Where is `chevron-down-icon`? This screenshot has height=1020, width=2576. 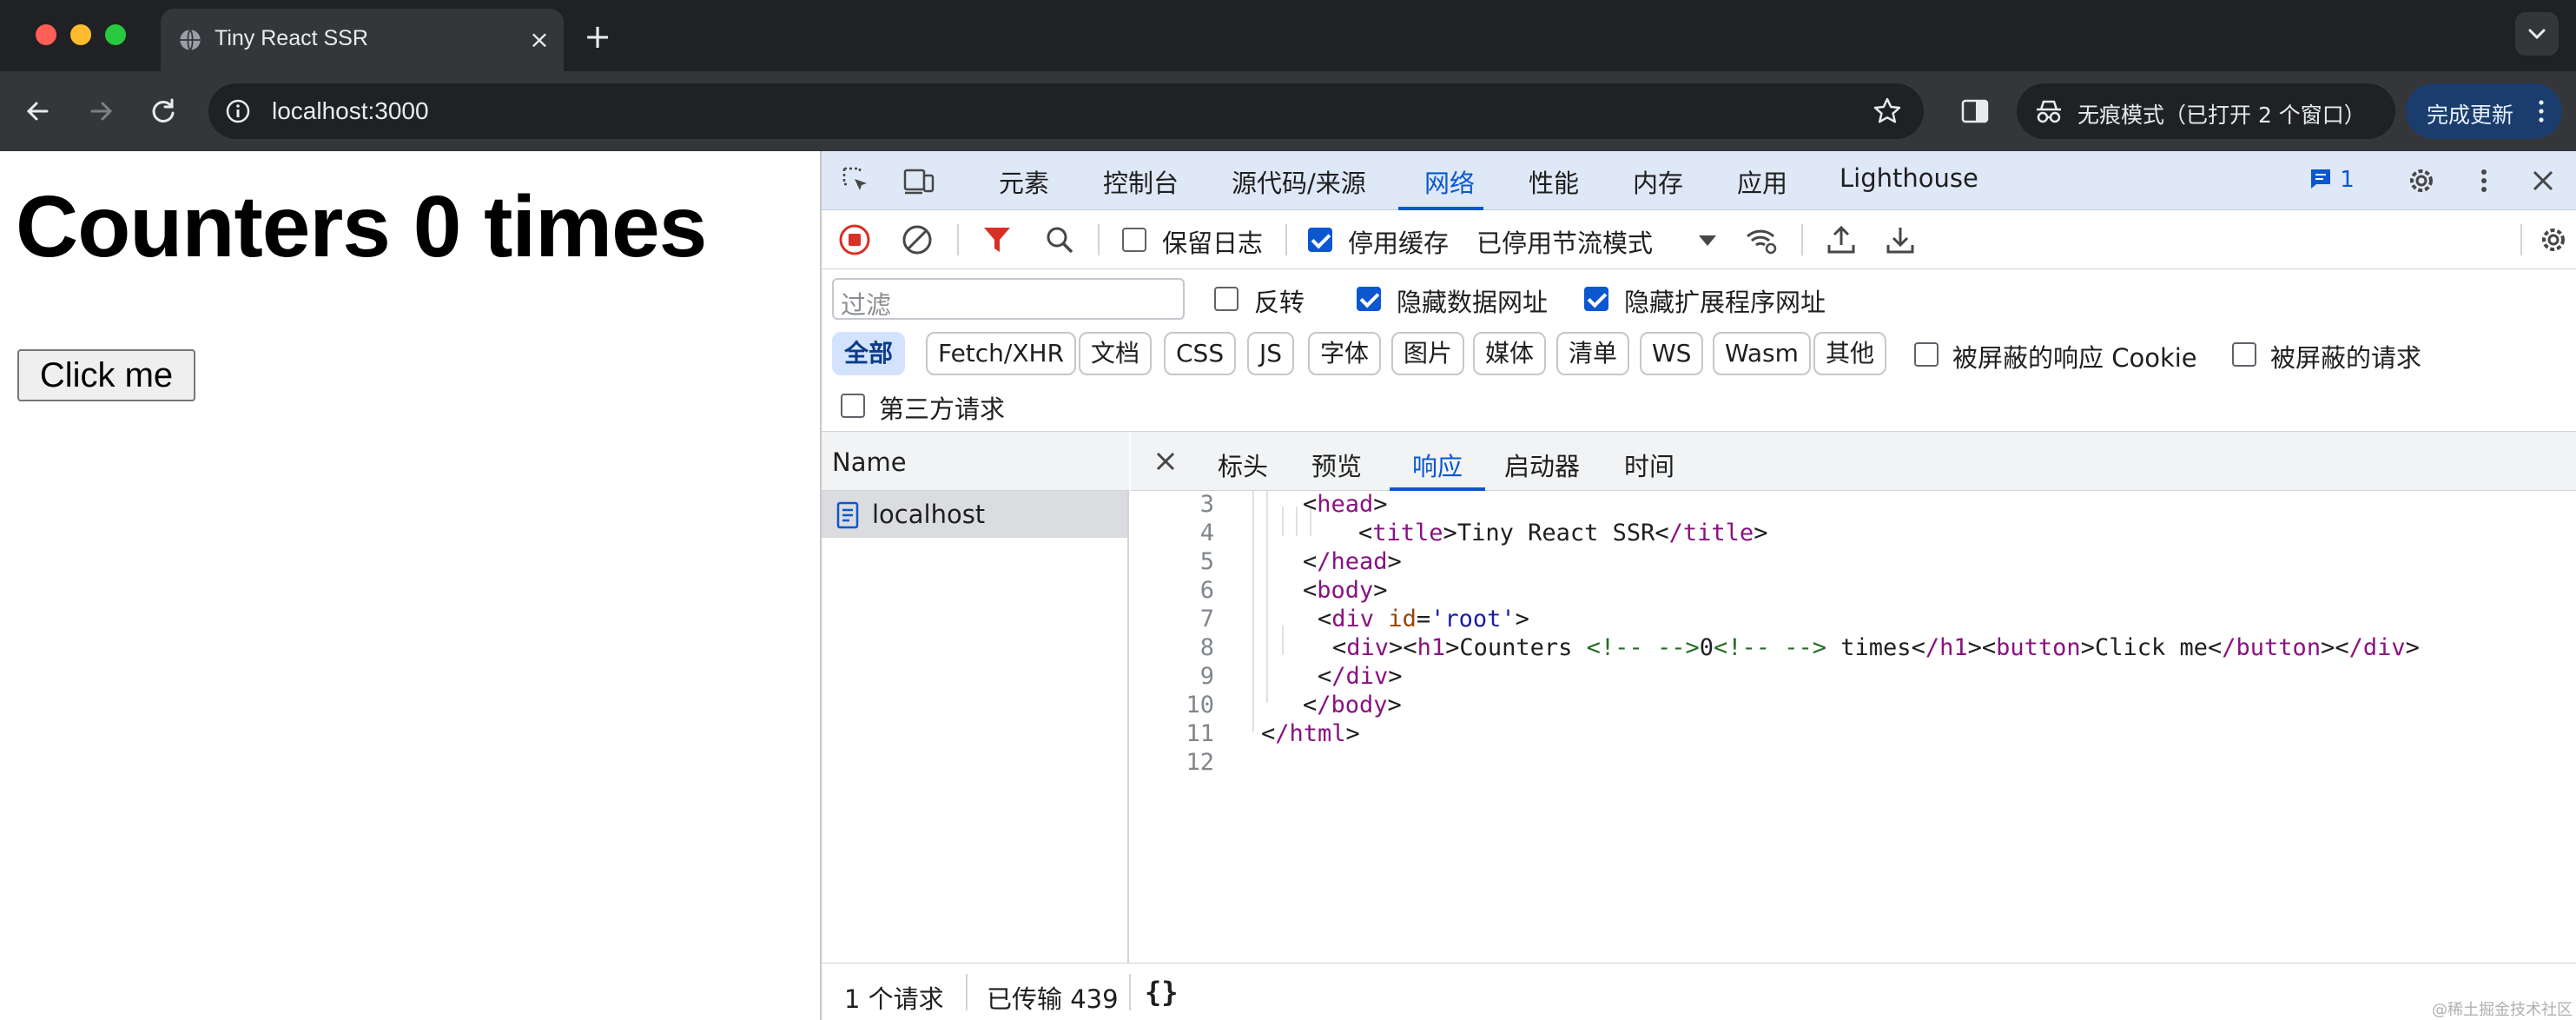
chevron-down-icon is located at coordinates (2537, 34).